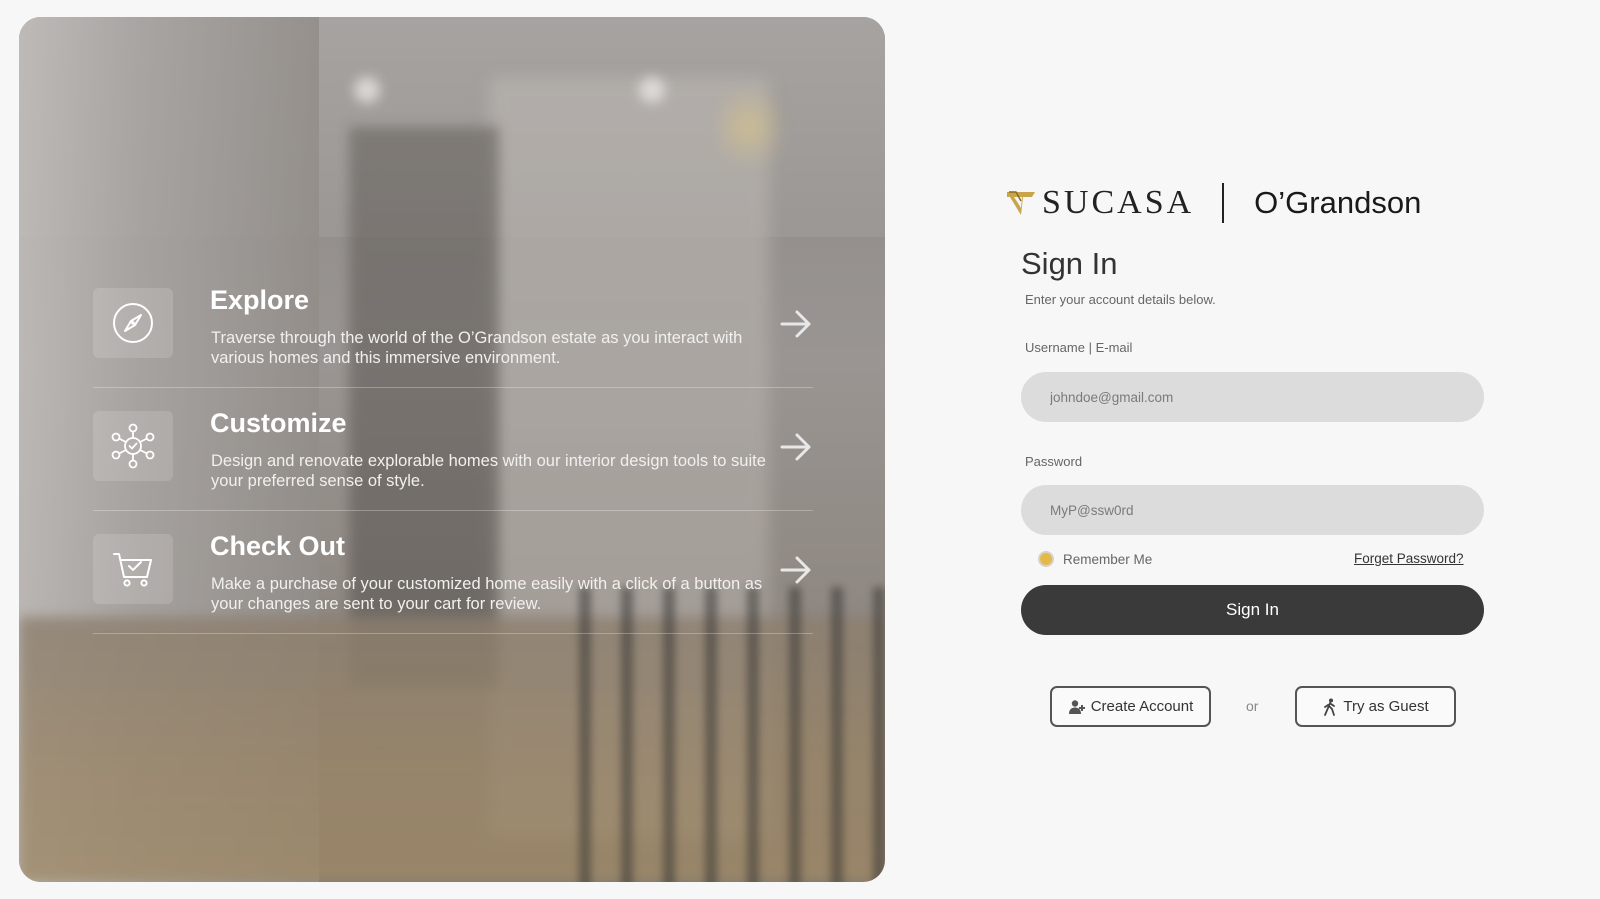 The width and height of the screenshot is (1600, 899). What do you see at coordinates (133, 323) in the screenshot?
I see `compass-icon` at bounding box center [133, 323].